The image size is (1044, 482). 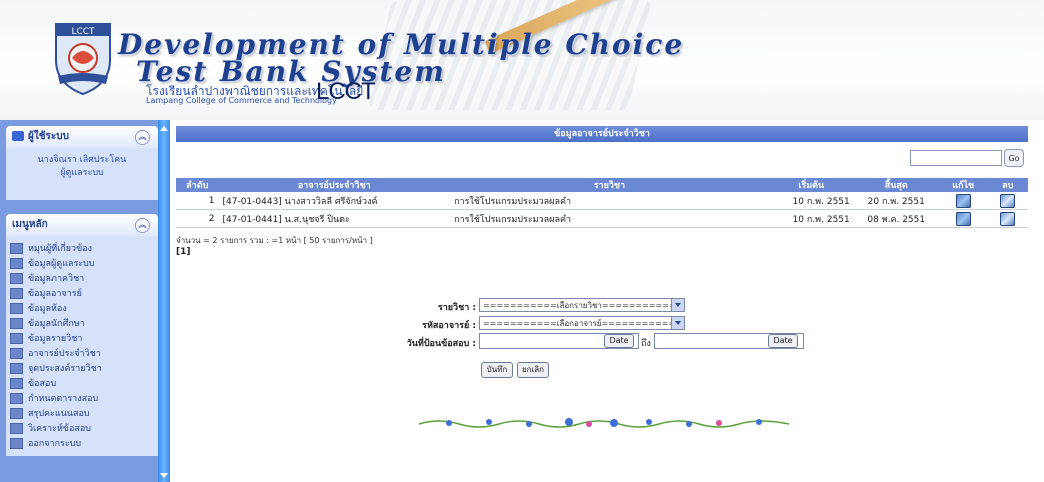 What do you see at coordinates (55, 339) in the screenshot?
I see `menu-item-label: ข้อมูลรายวิชา` at bounding box center [55, 339].